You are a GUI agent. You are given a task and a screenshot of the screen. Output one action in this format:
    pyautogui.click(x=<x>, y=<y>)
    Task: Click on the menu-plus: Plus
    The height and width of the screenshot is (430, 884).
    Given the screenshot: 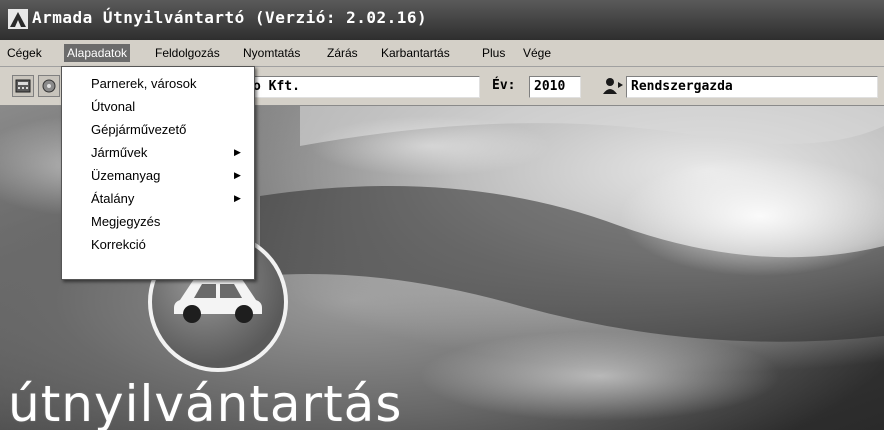 What is the action you would take?
    pyautogui.click(x=493, y=53)
    